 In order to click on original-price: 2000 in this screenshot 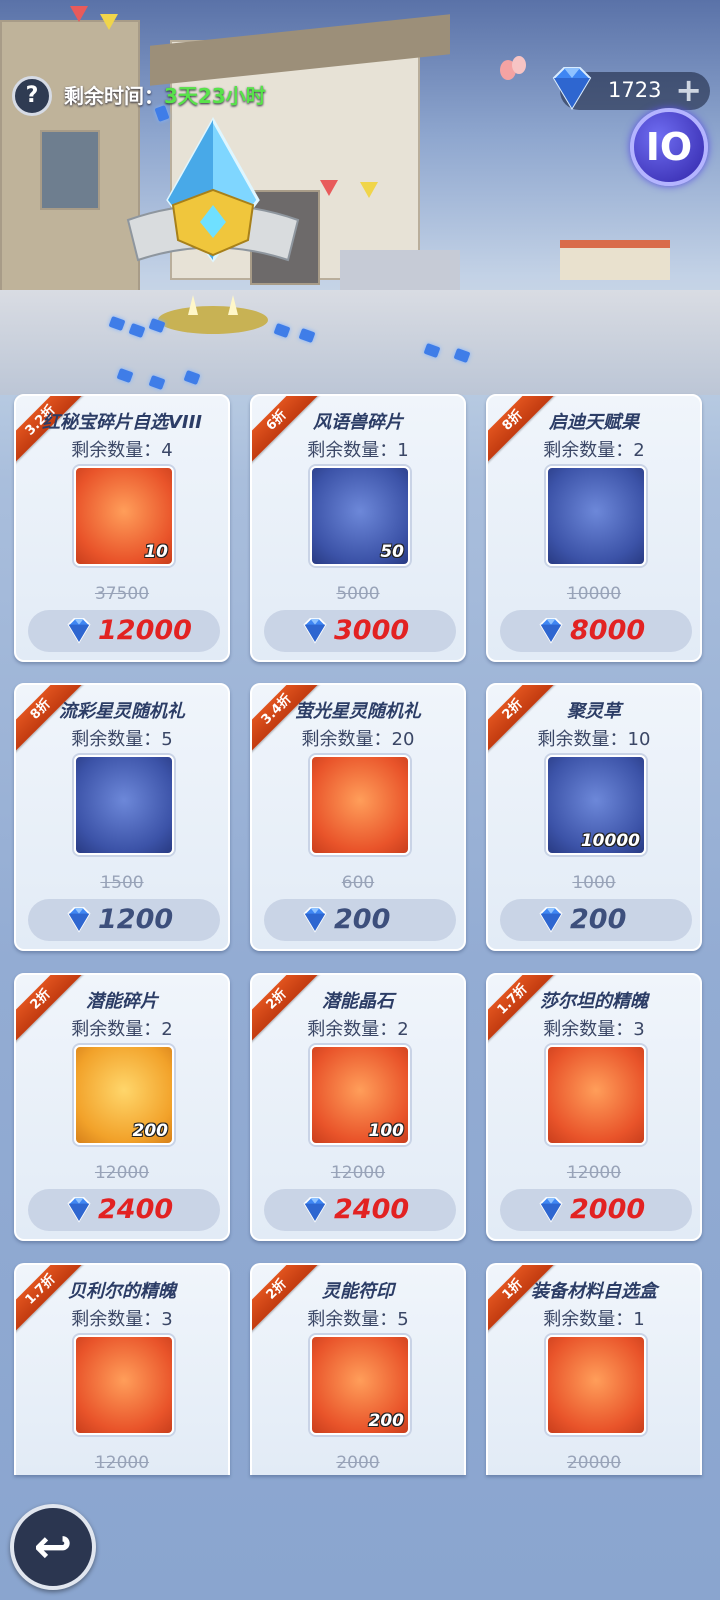, I will do `click(358, 1463)`.